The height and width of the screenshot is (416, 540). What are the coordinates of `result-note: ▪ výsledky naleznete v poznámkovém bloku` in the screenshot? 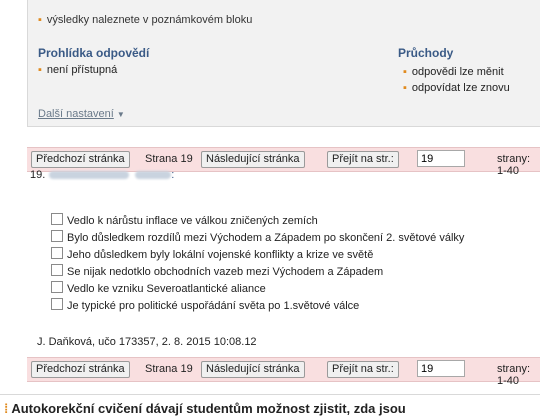 It's located at (145, 20).